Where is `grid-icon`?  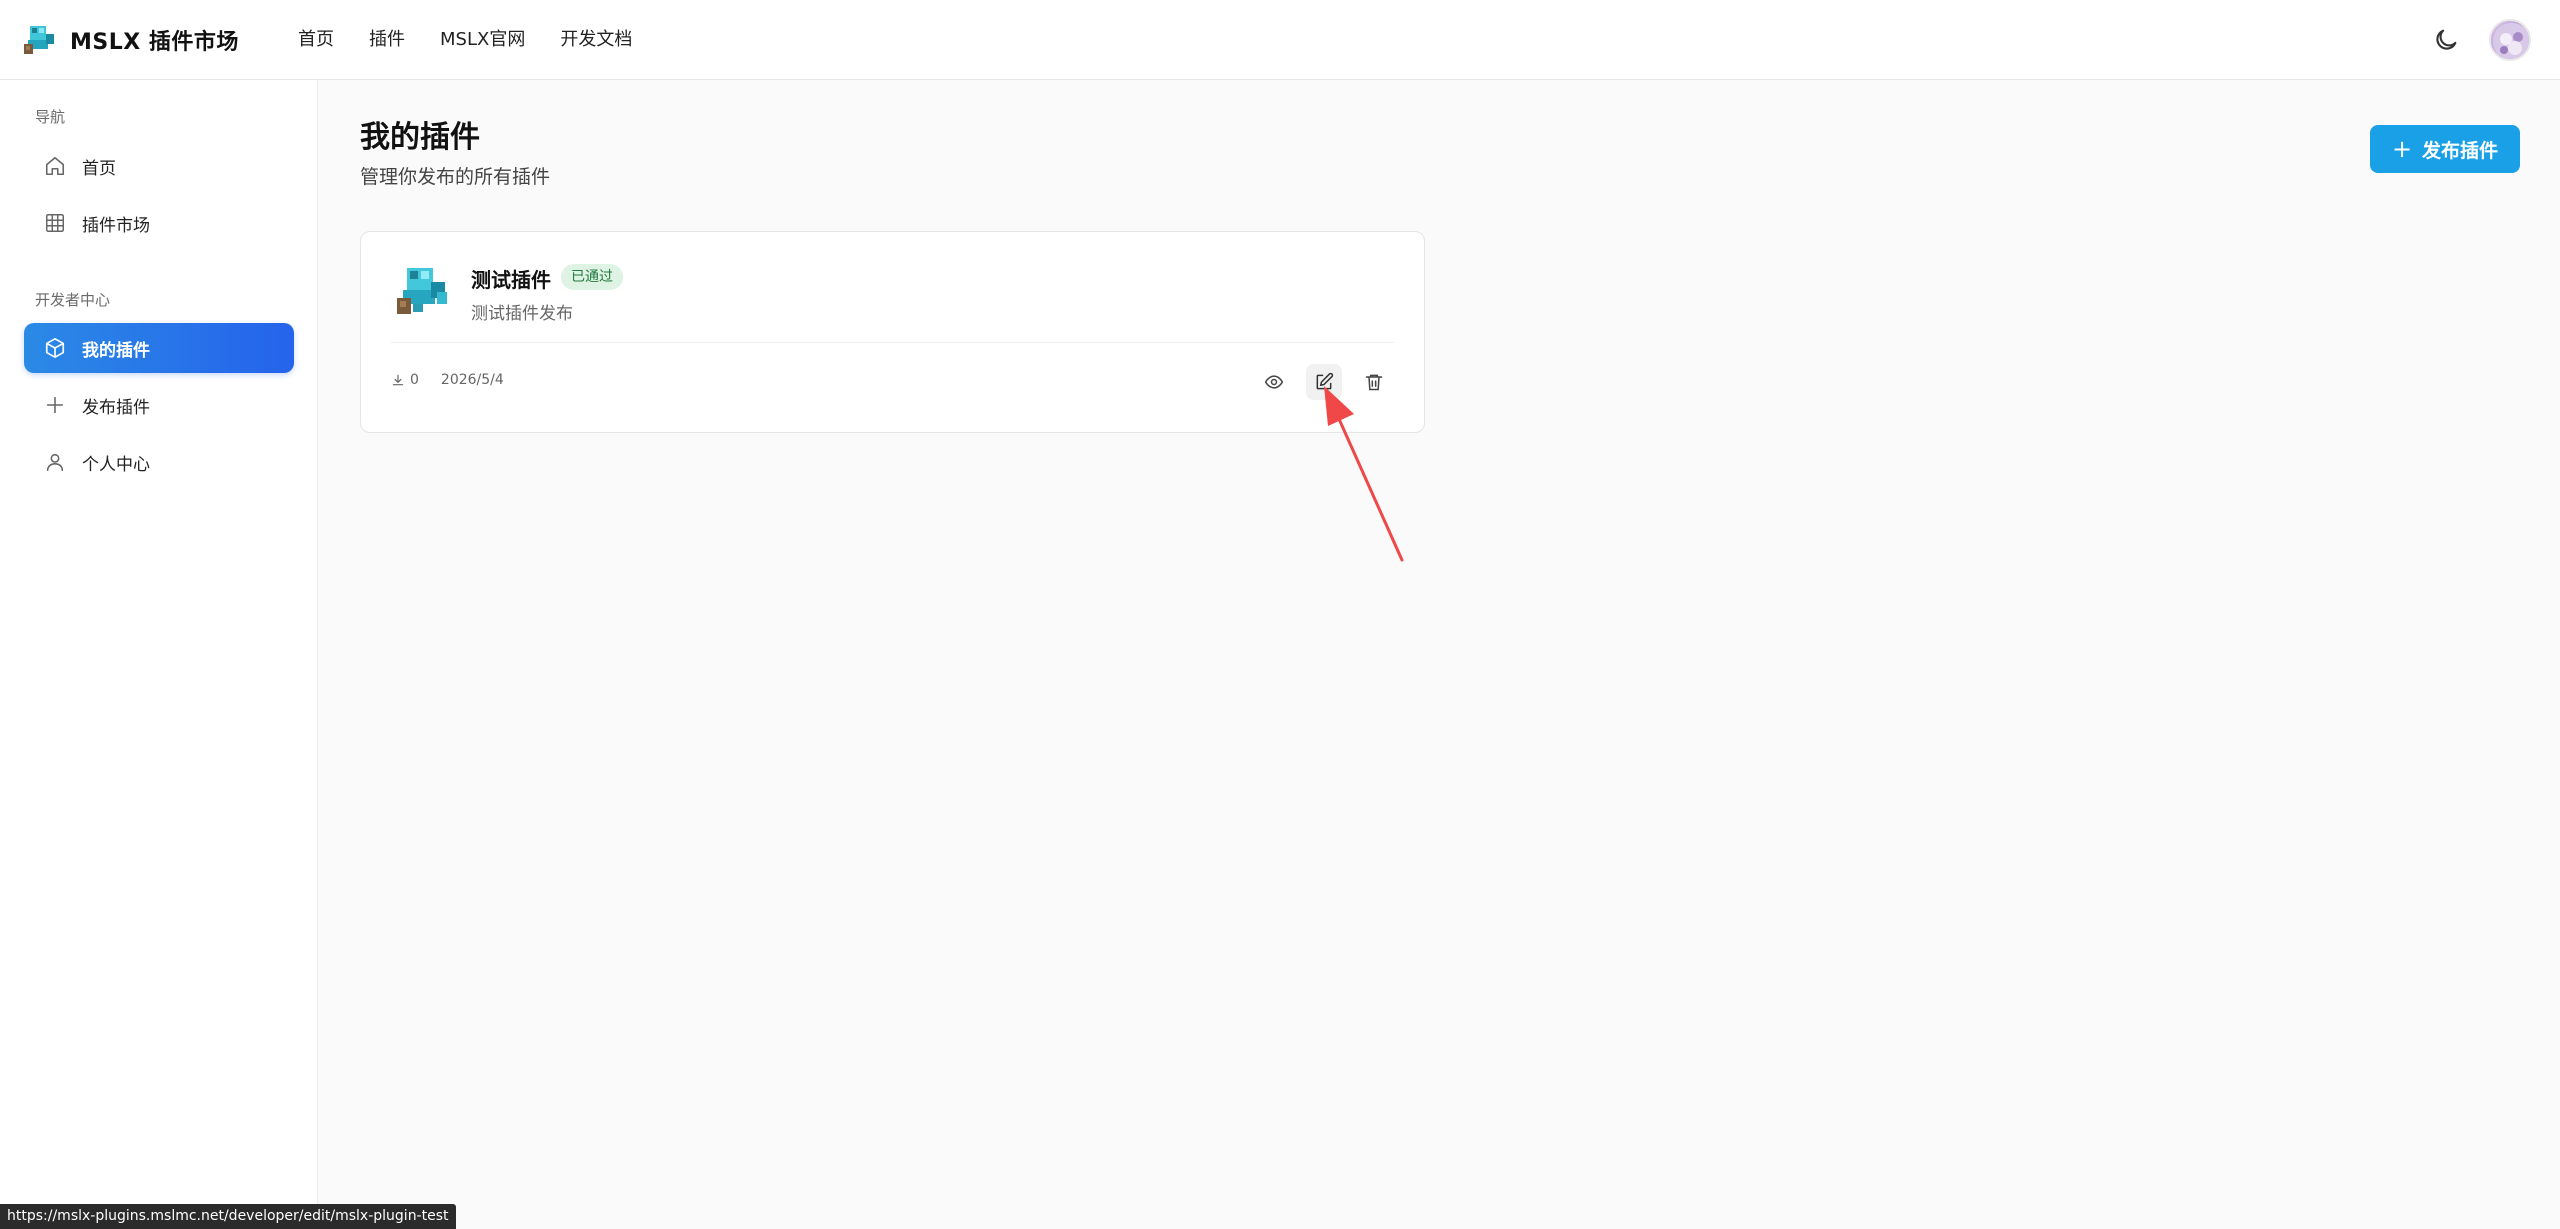
grid-icon is located at coordinates (55, 223).